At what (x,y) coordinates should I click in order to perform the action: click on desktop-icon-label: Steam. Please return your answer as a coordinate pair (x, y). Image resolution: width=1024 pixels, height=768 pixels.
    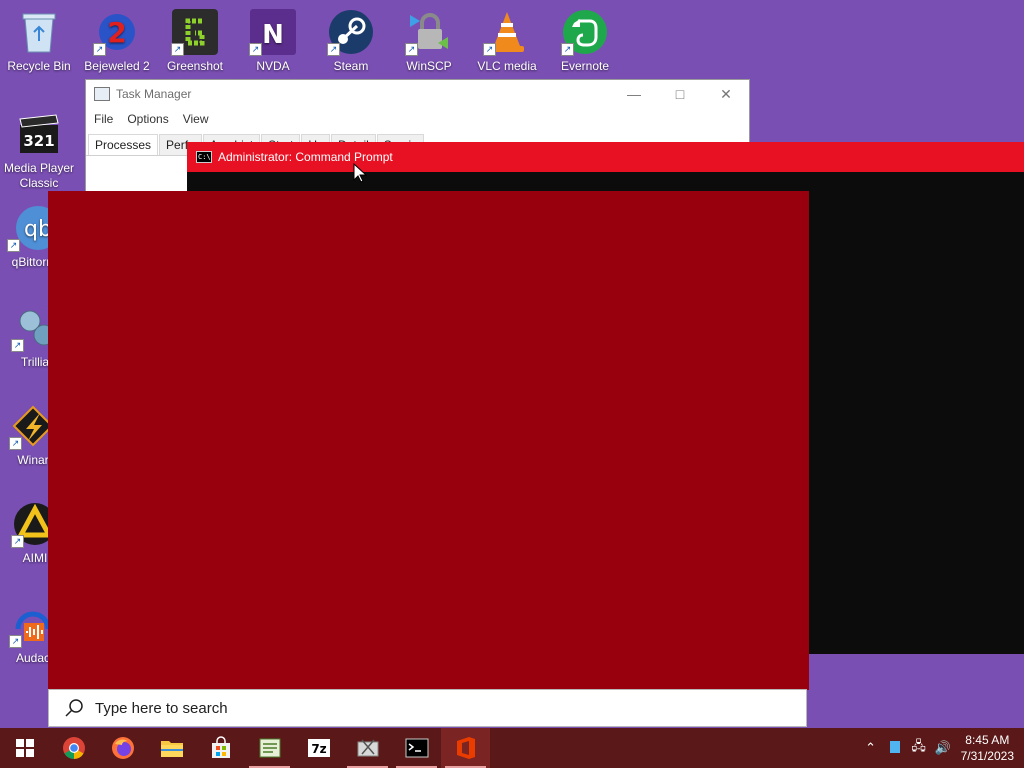
    Looking at the image, I should click on (351, 66).